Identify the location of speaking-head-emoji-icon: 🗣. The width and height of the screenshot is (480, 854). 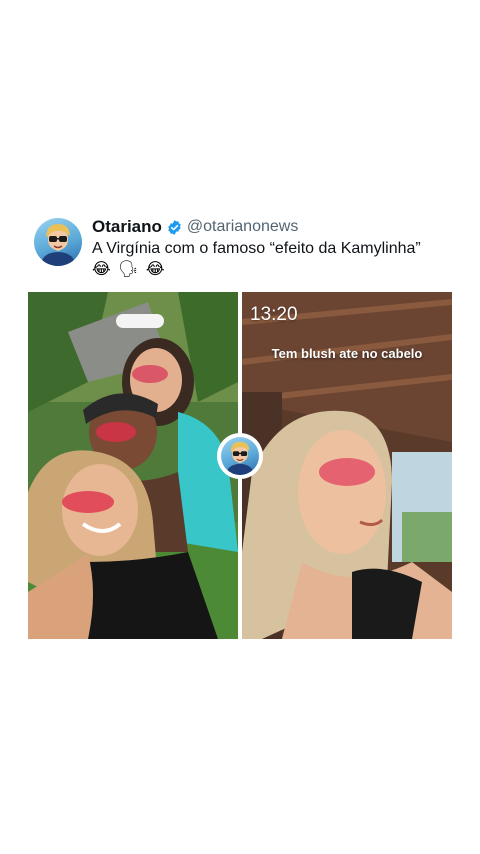
(128, 269).